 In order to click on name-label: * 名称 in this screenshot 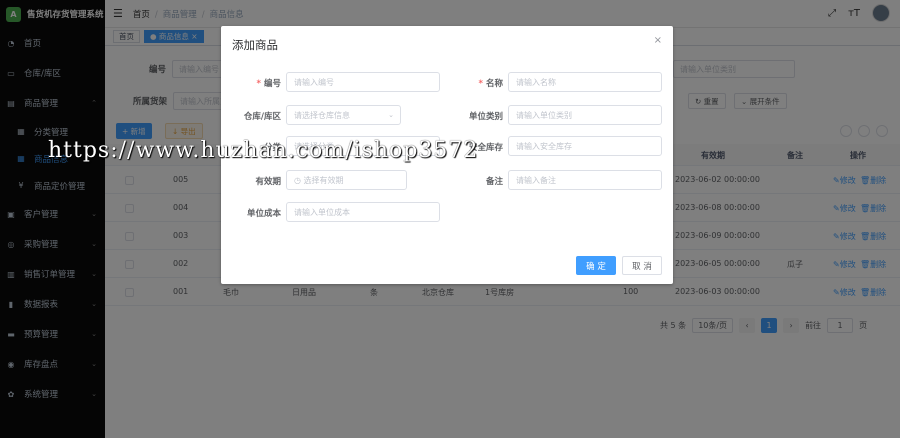, I will do `click(490, 84)`.